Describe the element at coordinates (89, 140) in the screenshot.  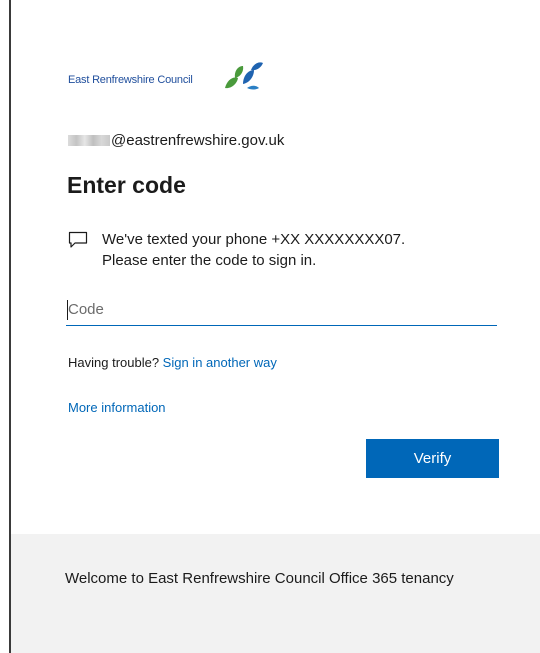
I see `redacted-username` at that location.